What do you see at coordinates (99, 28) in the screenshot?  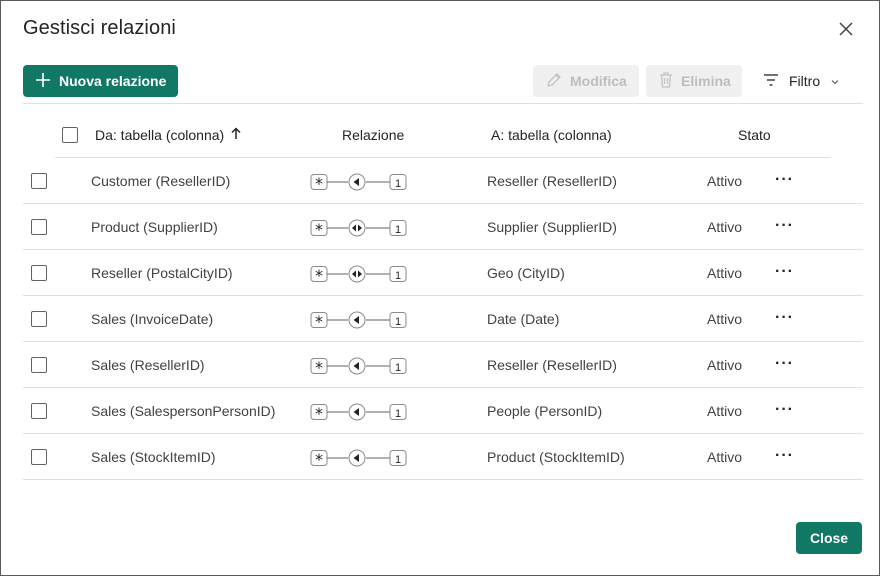 I see `dialog-title: Gestisci relazioni` at bounding box center [99, 28].